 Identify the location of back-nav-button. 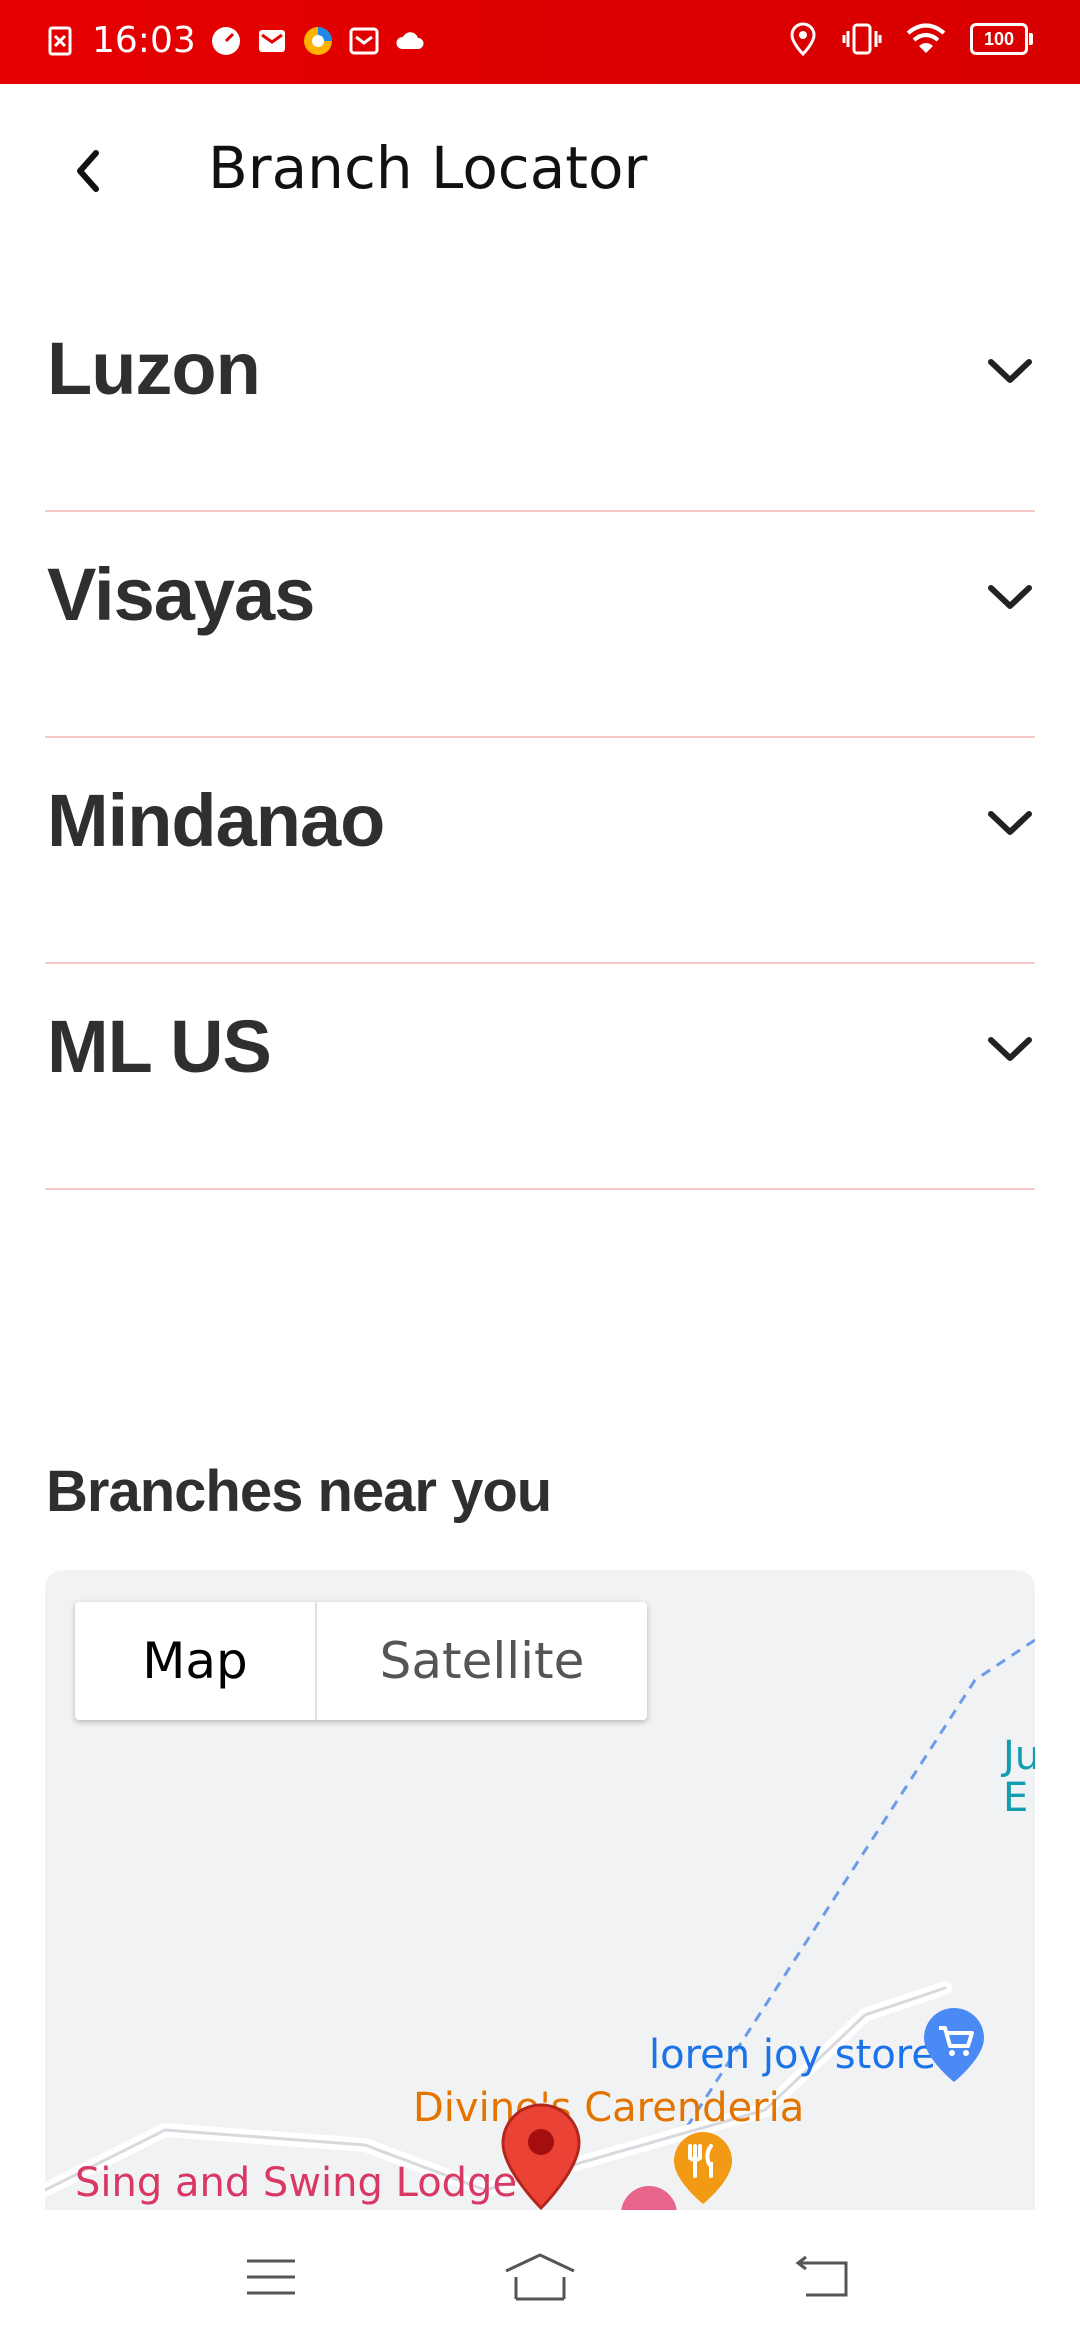
(824, 2277).